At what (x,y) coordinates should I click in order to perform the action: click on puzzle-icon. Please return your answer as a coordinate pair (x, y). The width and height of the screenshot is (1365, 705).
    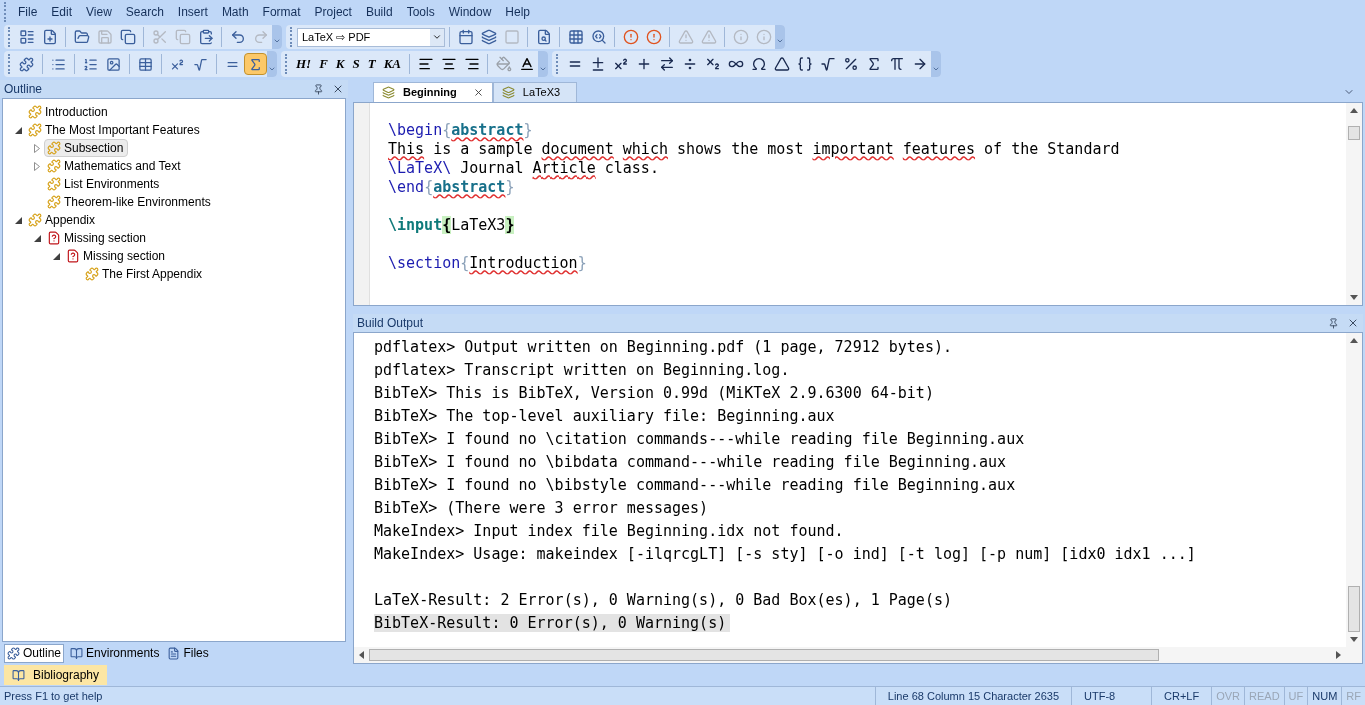
    Looking at the image, I should click on (13, 653).